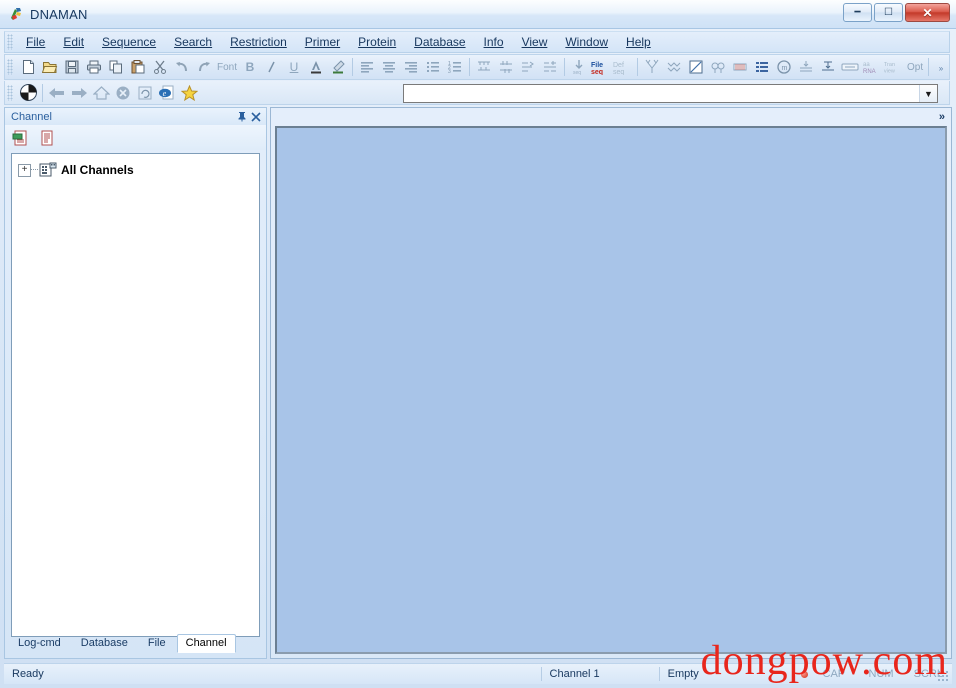  Describe the element at coordinates (28, 67) in the screenshot. I see `new-icon` at that location.